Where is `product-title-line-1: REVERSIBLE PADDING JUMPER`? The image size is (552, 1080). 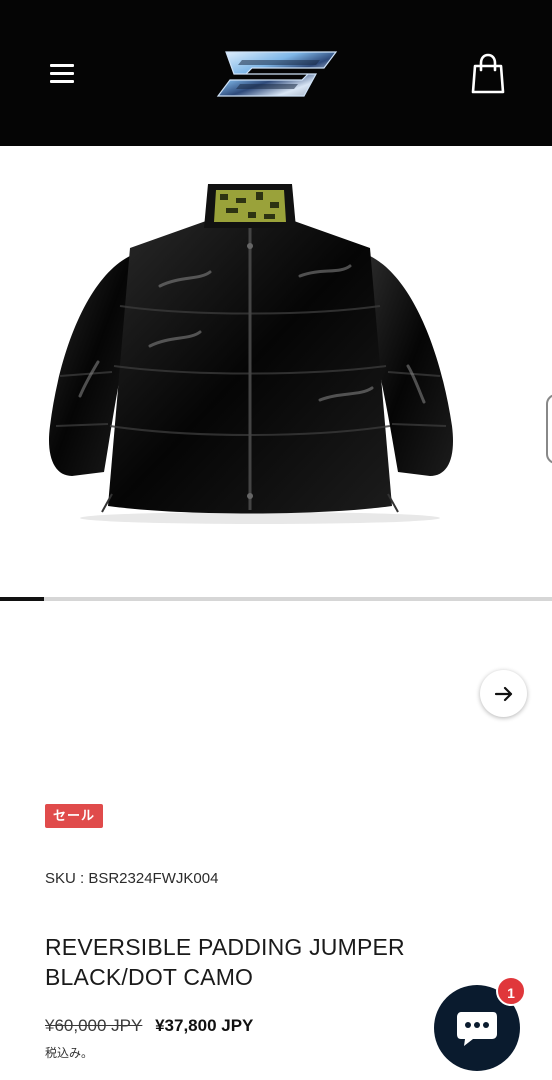 product-title-line-1: REVERSIBLE PADDING JUMPER is located at coordinates (225, 947).